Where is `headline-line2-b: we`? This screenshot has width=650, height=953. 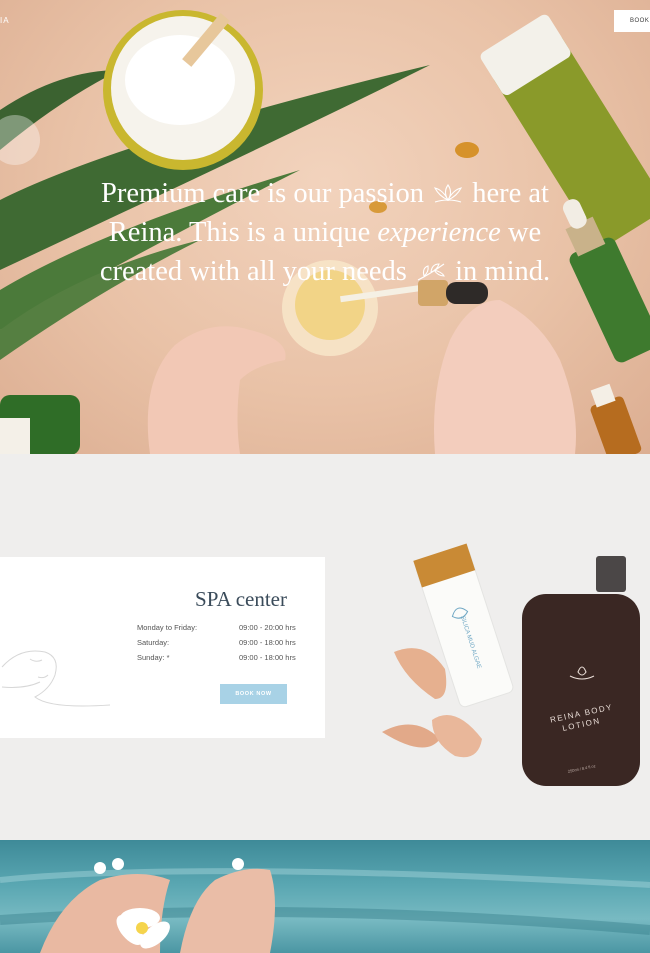 headline-line2-b: we is located at coordinates (524, 232).